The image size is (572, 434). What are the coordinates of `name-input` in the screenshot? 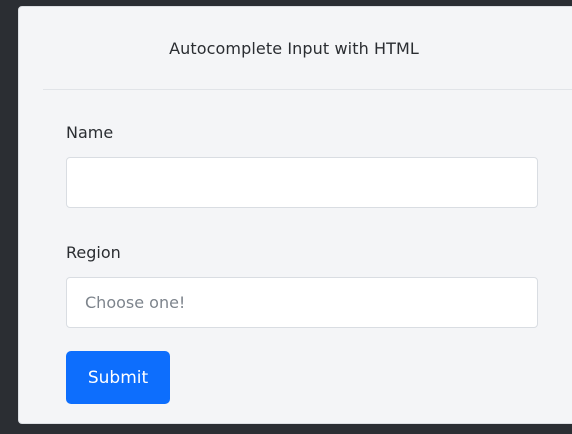 It's located at (302, 182).